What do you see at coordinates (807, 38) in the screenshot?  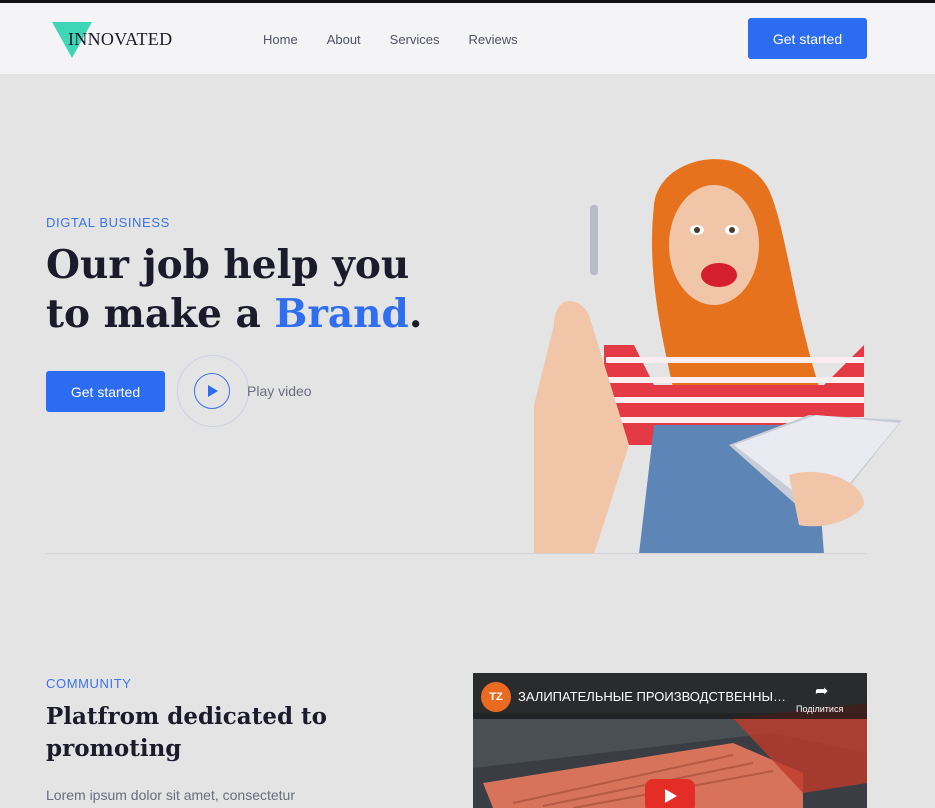 I see `header-get-started-button: Get started` at bounding box center [807, 38].